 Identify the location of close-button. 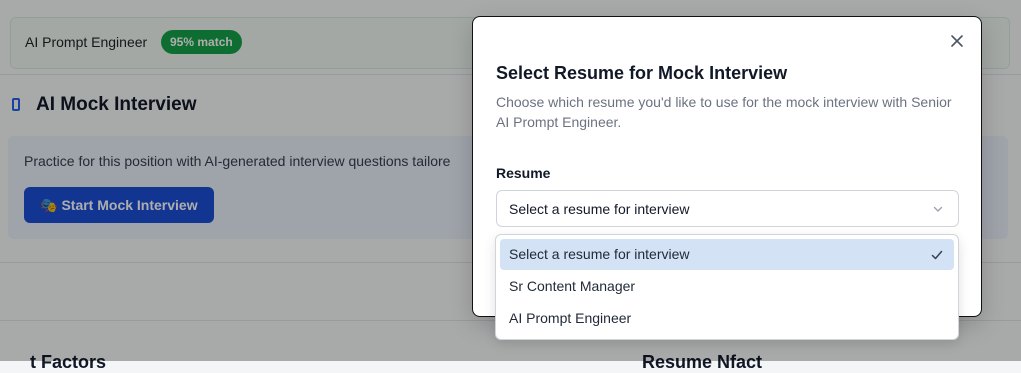
(957, 41).